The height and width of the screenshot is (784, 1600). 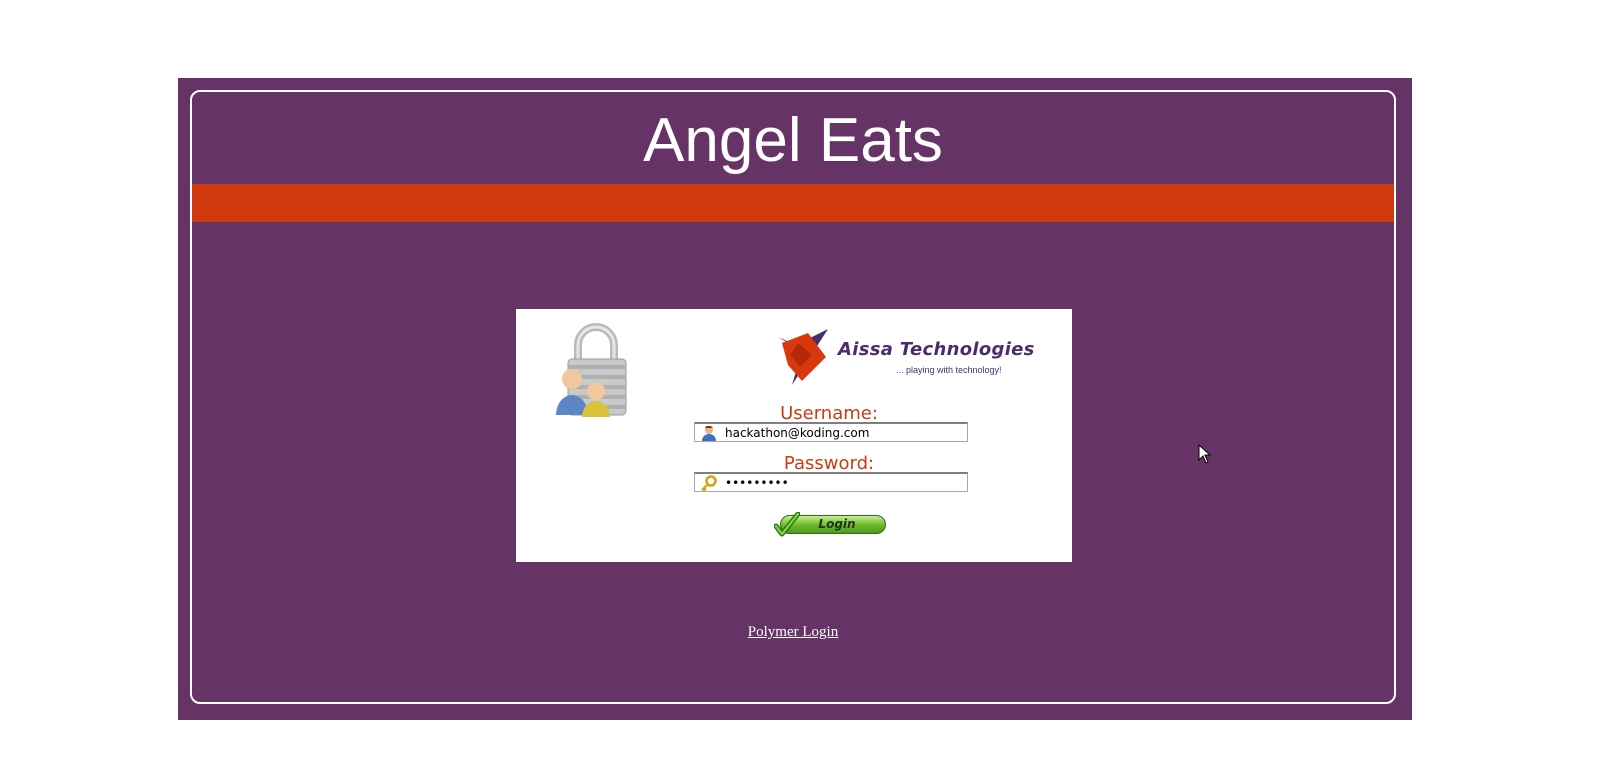 What do you see at coordinates (949, 370) in the screenshot?
I see `brand-tagline: ... playing with technology!` at bounding box center [949, 370].